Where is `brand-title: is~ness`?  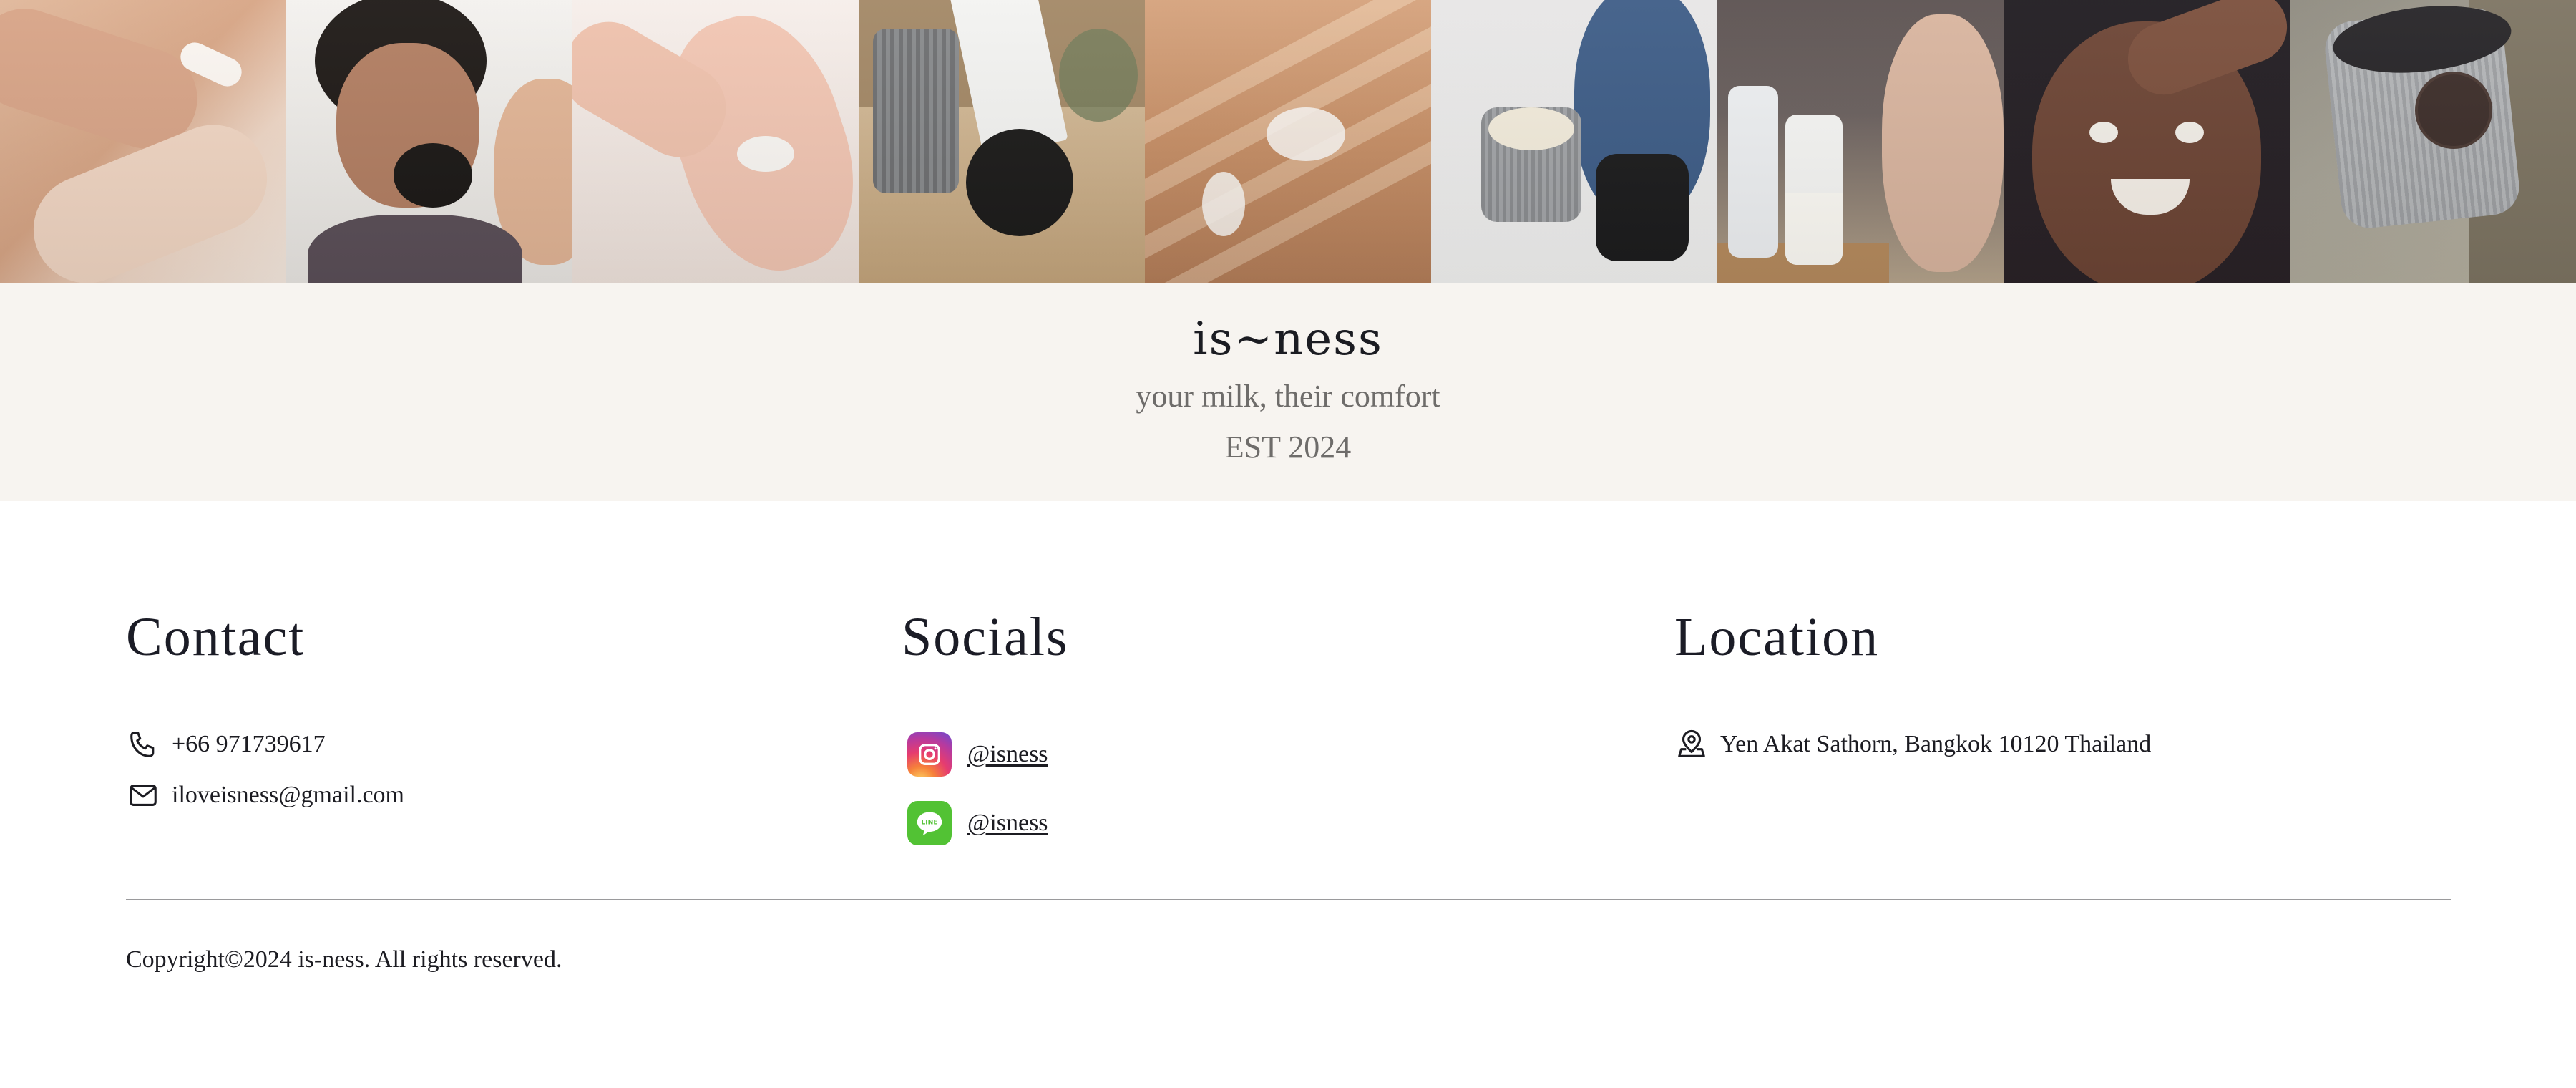 brand-title: is~ness is located at coordinates (1288, 339).